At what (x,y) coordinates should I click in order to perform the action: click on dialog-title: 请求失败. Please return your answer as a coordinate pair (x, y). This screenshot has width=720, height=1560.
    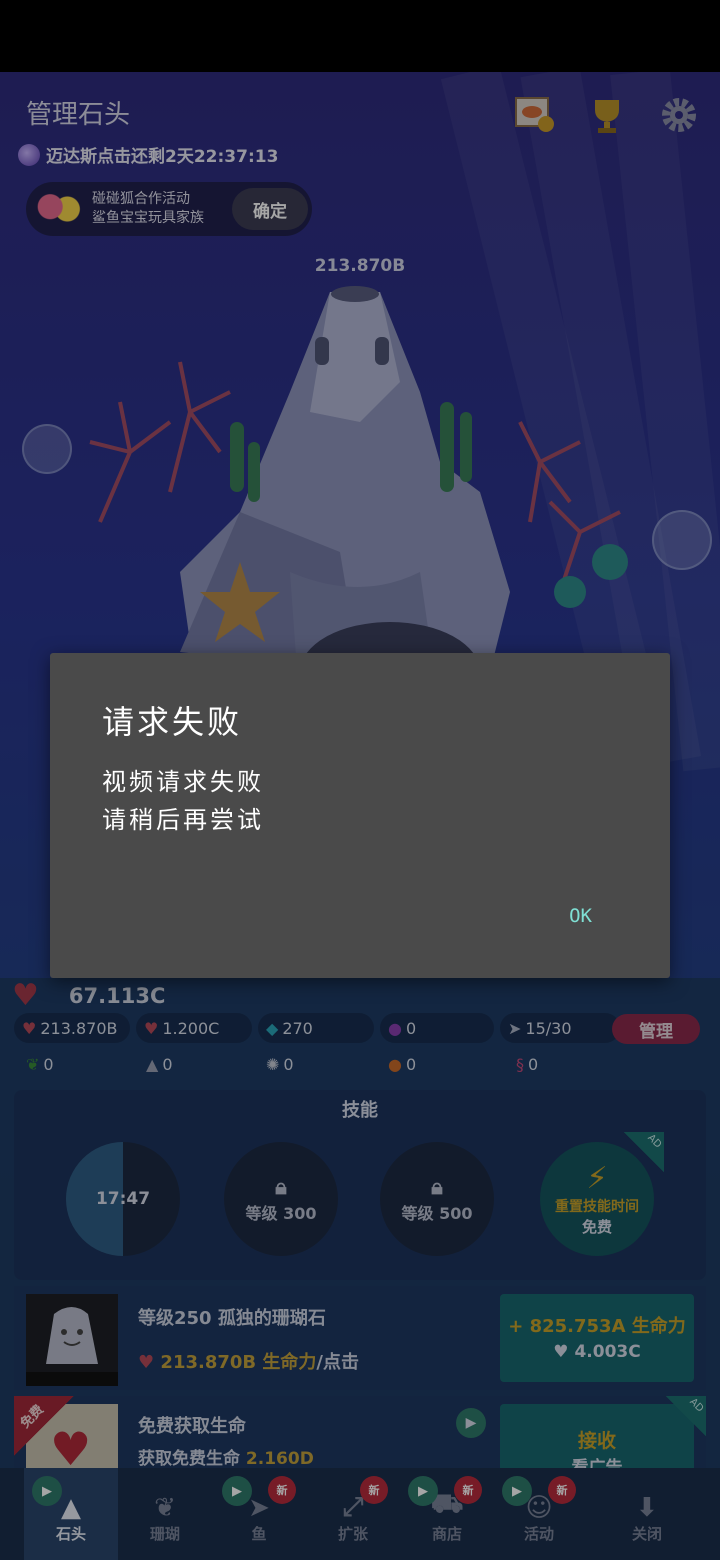
    Looking at the image, I should click on (172, 722).